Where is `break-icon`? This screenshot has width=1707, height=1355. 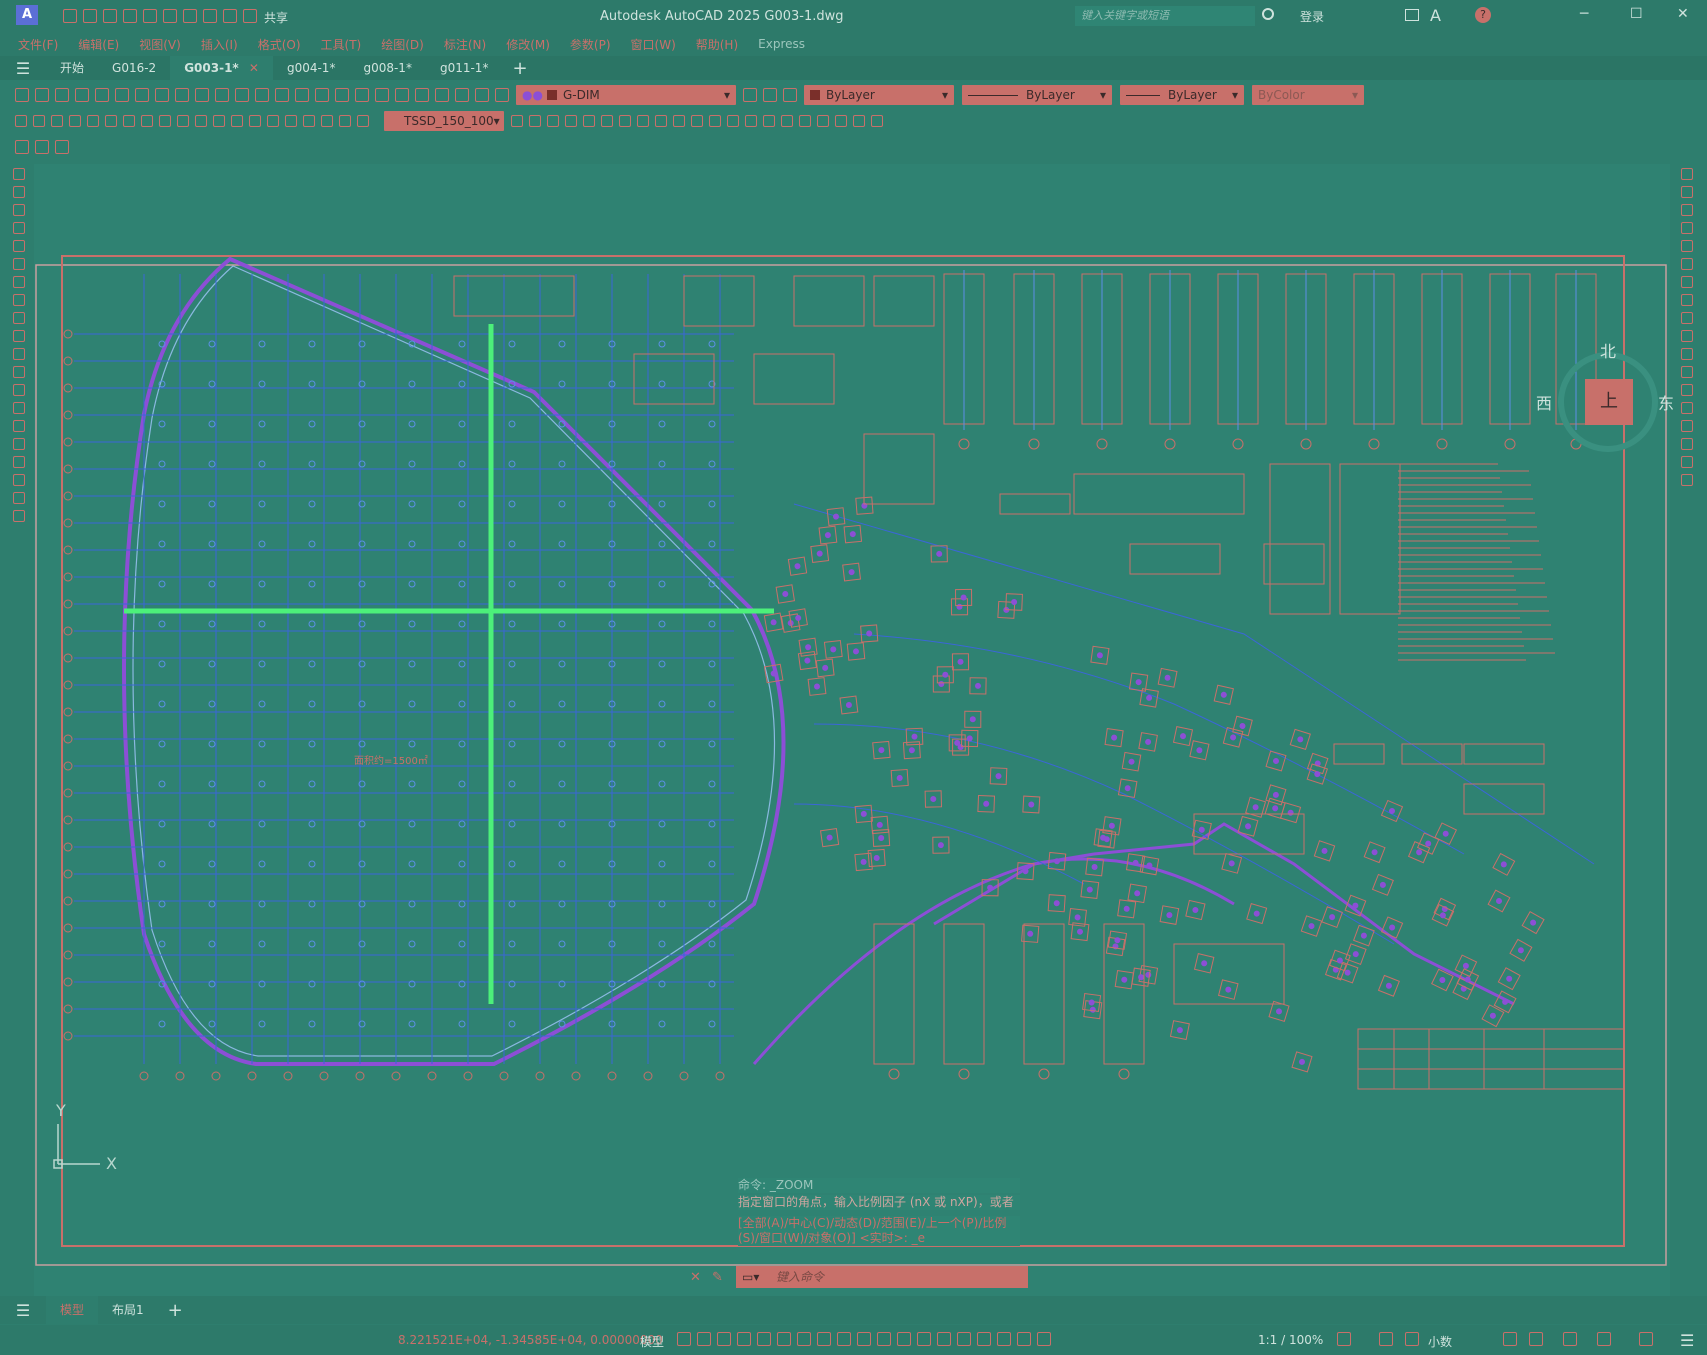
break-icon is located at coordinates (237, 121).